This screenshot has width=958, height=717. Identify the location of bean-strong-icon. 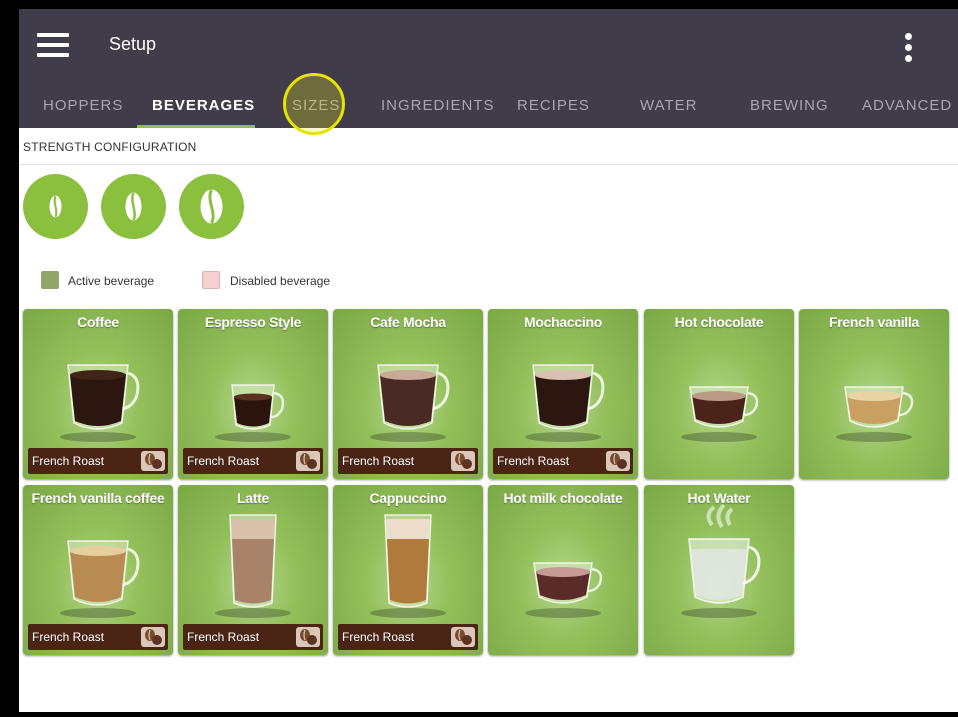
(211, 206).